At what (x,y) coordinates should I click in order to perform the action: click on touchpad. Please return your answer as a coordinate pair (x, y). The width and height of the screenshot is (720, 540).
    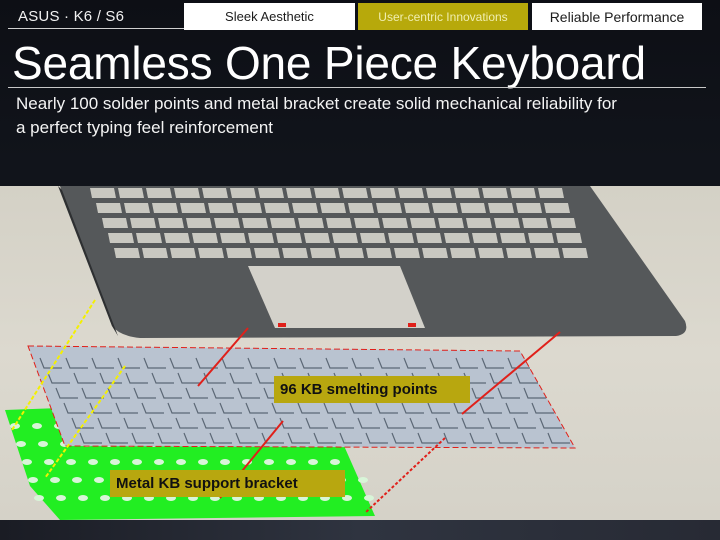
    Looking at the image, I should click on (336, 297).